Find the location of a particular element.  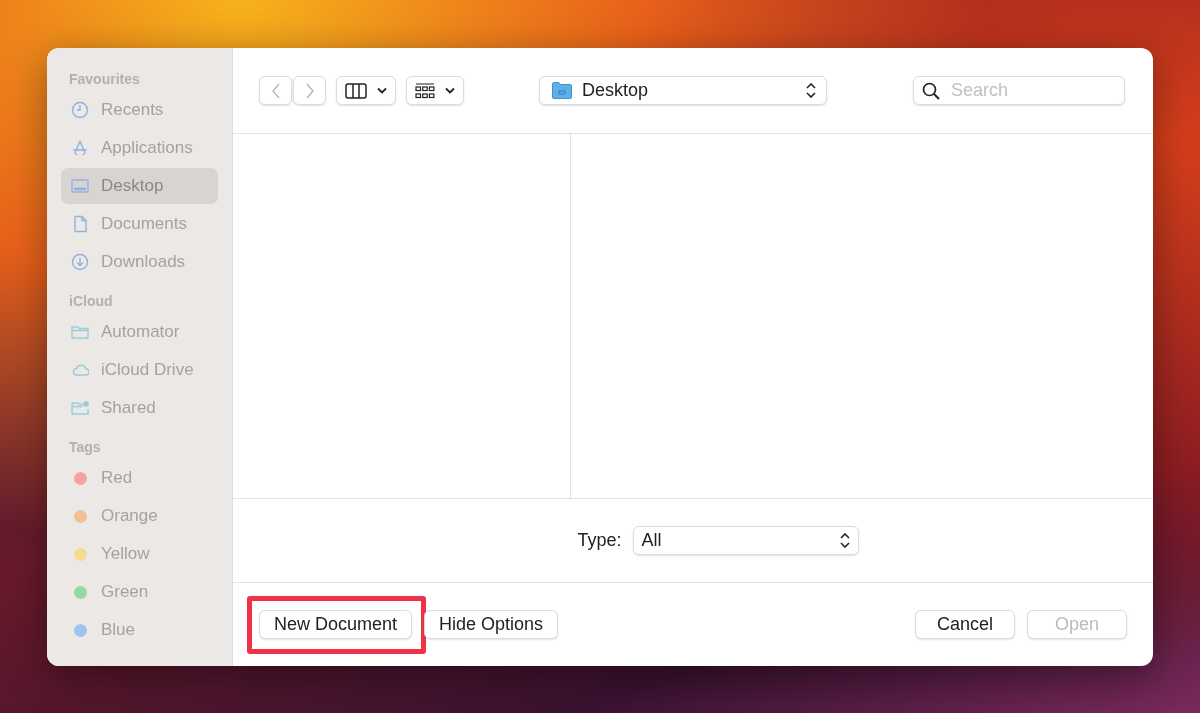

location-popup: Desktop is located at coordinates (683, 90).